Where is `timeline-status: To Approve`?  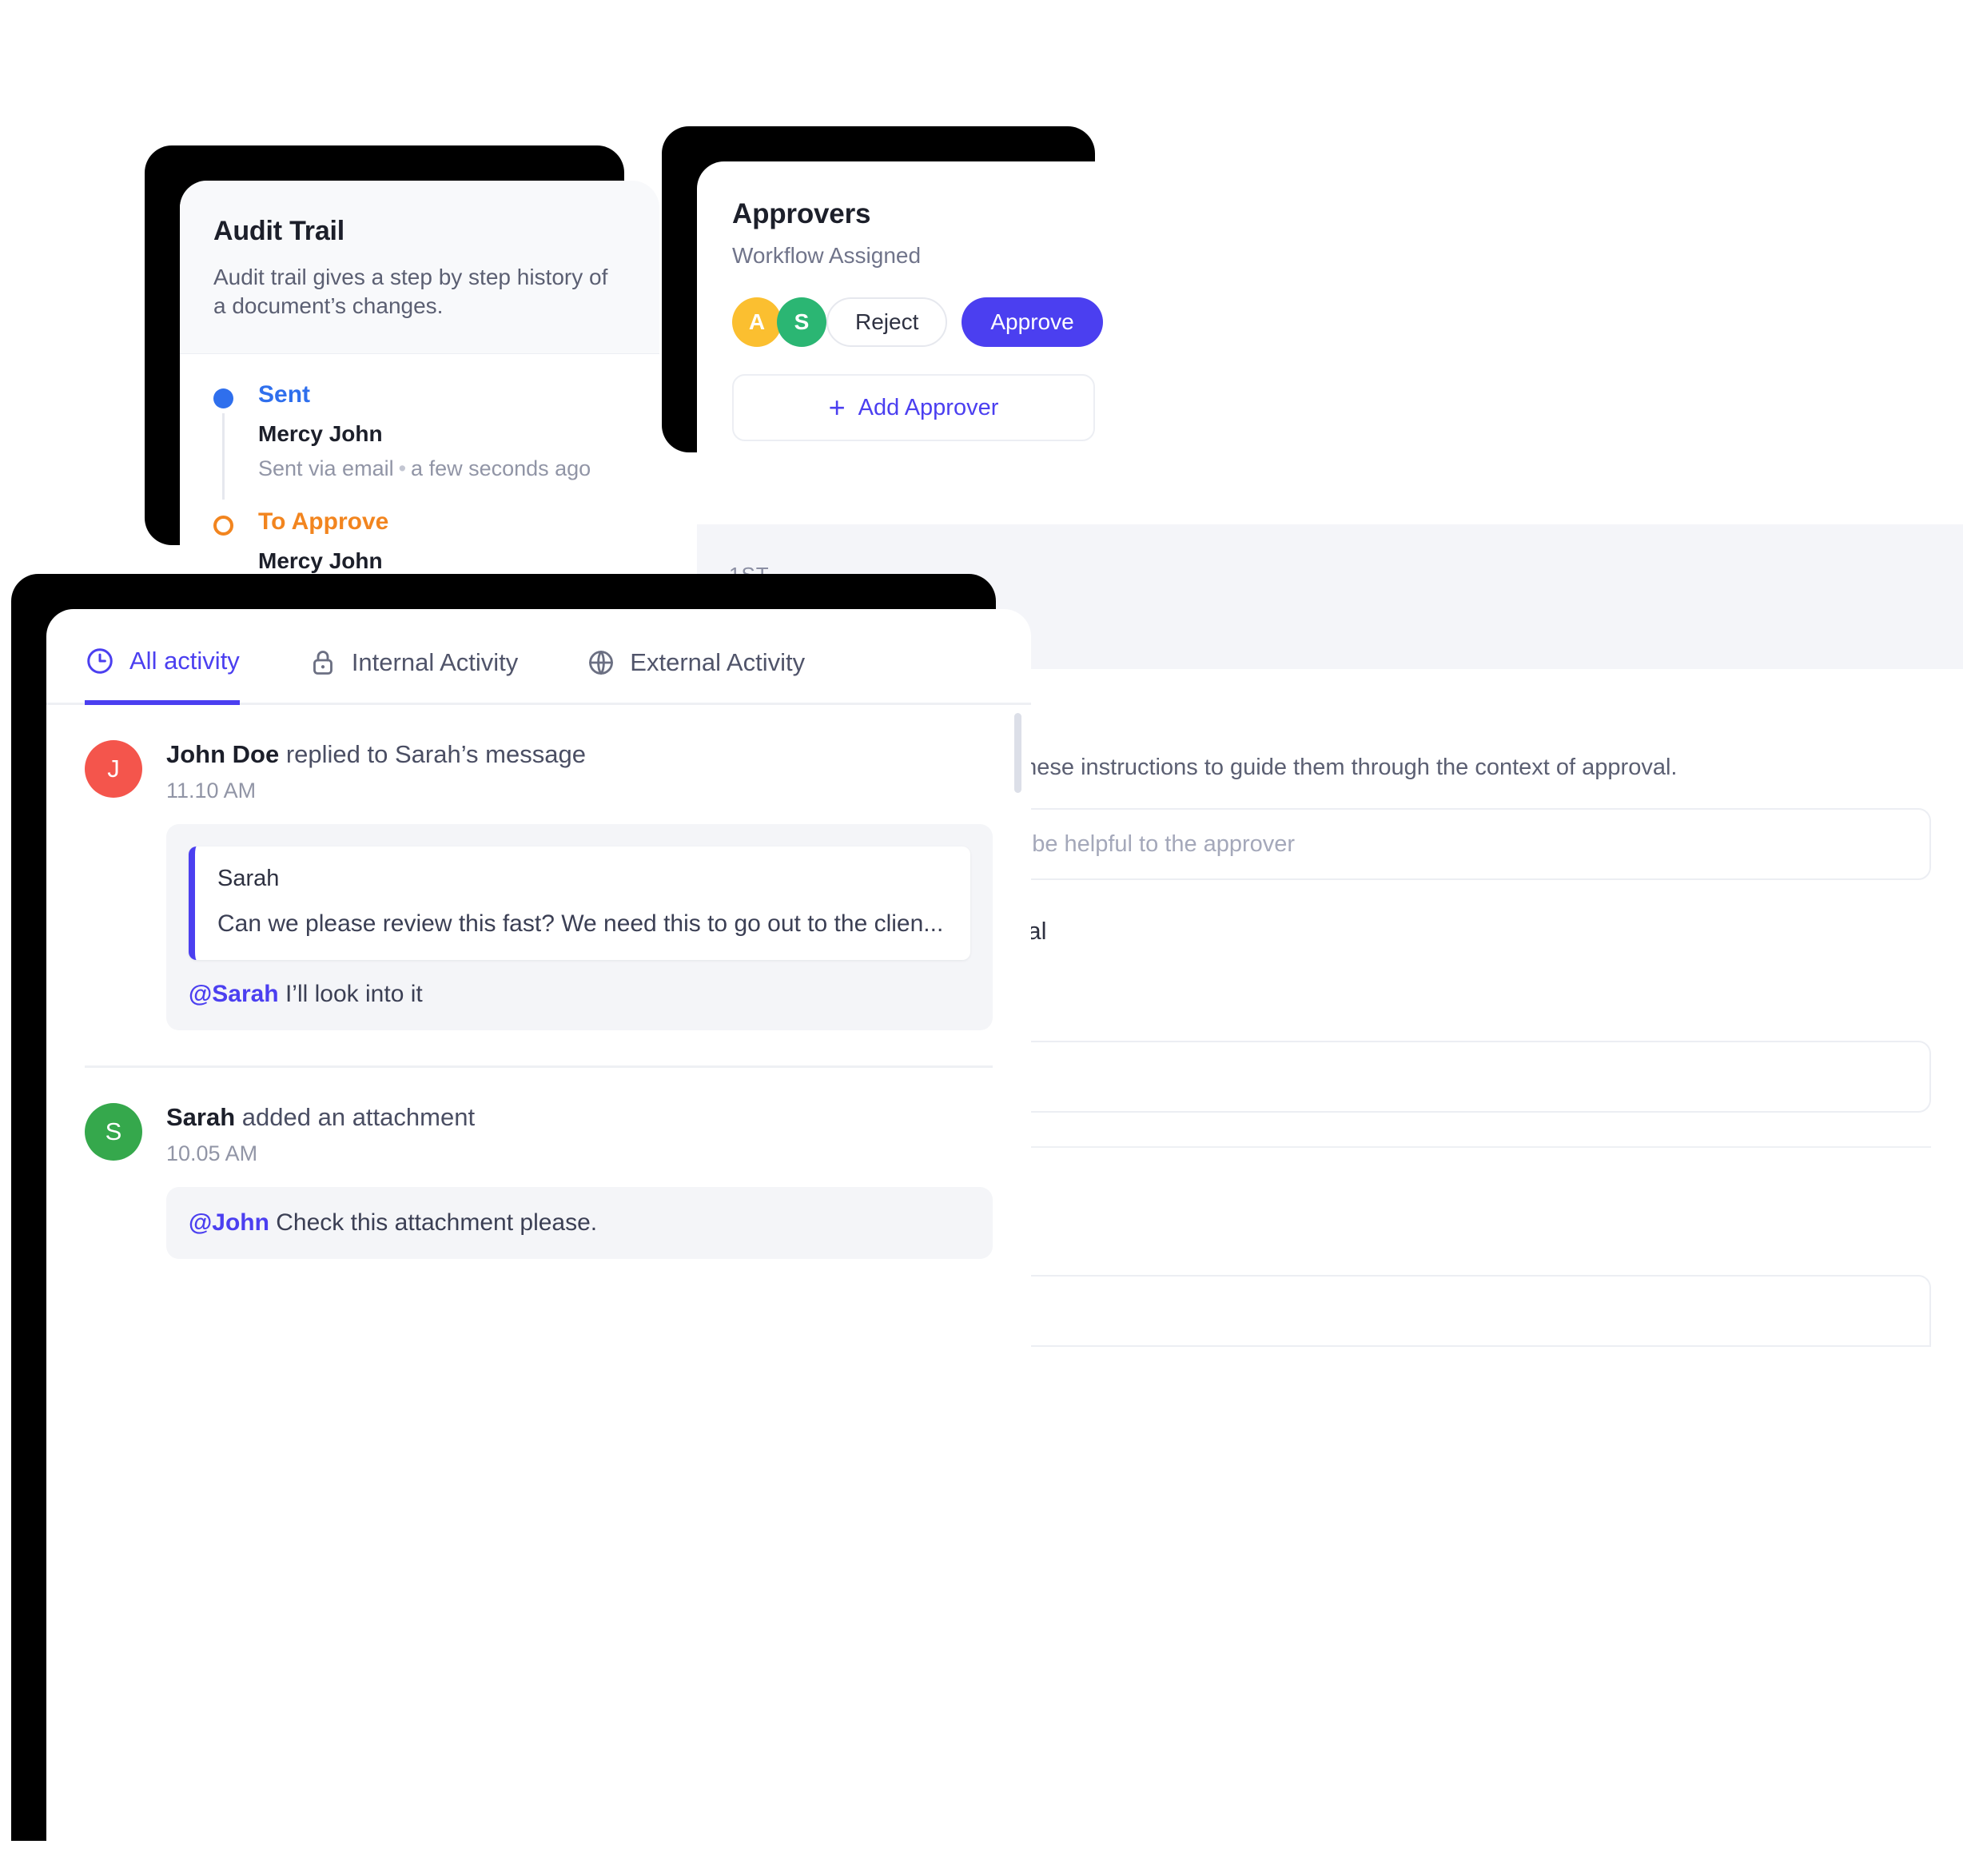 timeline-status: To Approve is located at coordinates (323, 522).